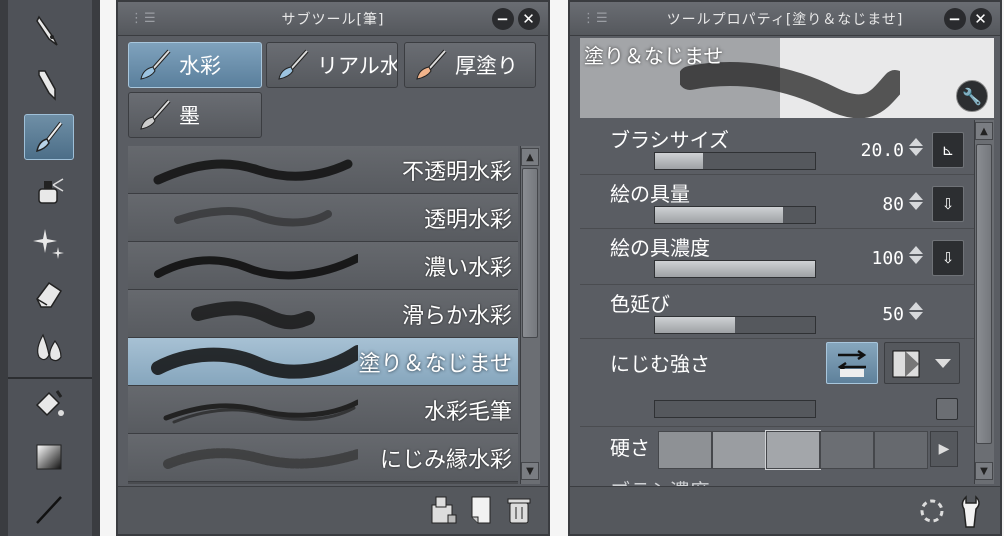  What do you see at coordinates (49, 405) in the screenshot?
I see `fill-tool-button` at bounding box center [49, 405].